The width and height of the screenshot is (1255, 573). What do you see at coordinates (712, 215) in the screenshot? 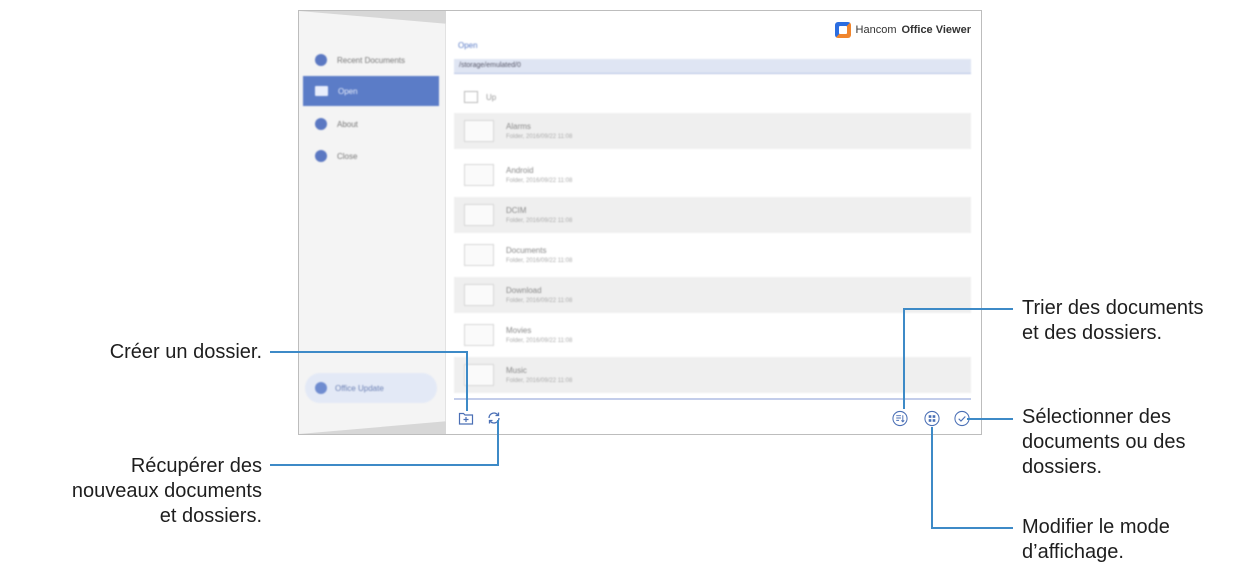
I see `list-item: DCIM Folder, 2016/09/22 11:08` at bounding box center [712, 215].